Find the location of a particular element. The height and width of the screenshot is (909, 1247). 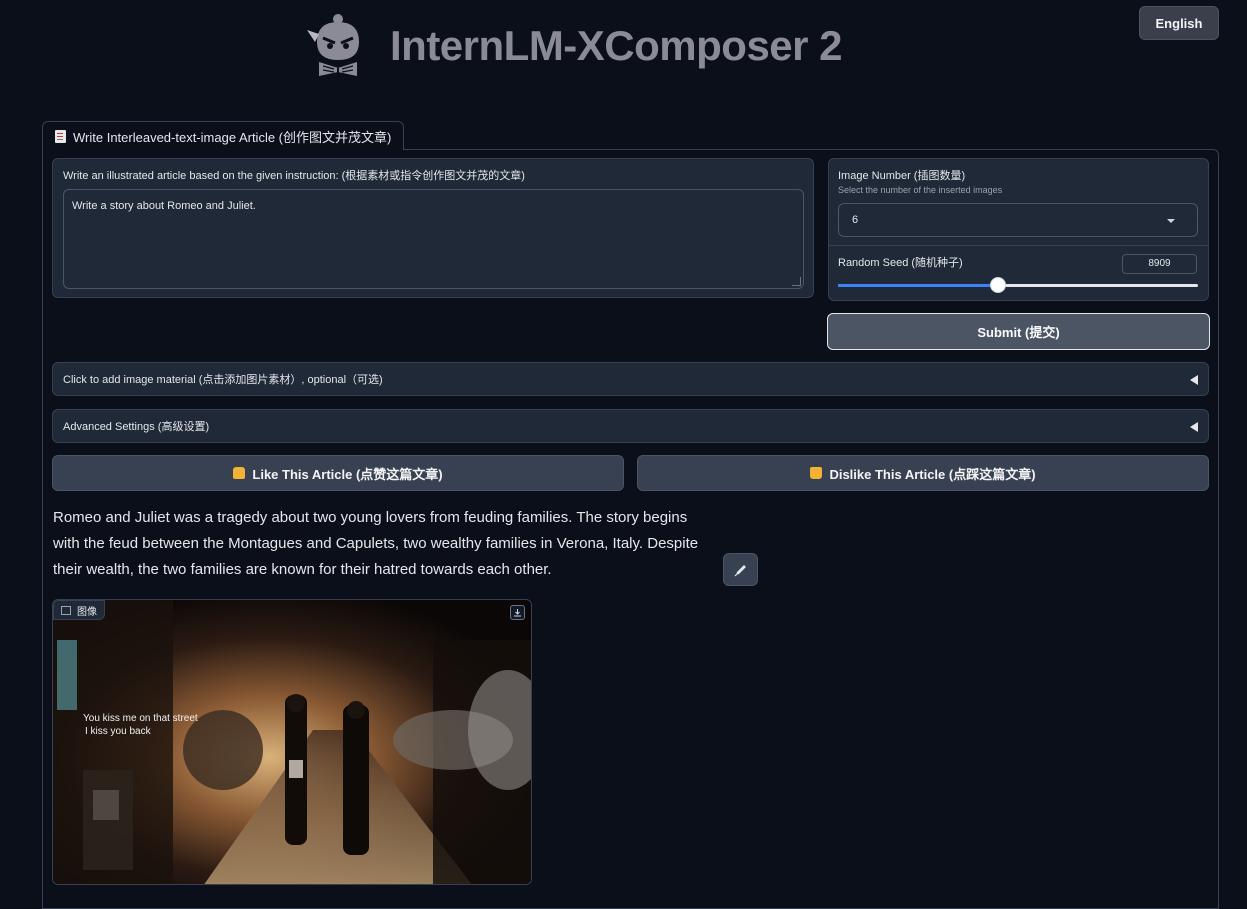

memo-icon is located at coordinates (60, 136).